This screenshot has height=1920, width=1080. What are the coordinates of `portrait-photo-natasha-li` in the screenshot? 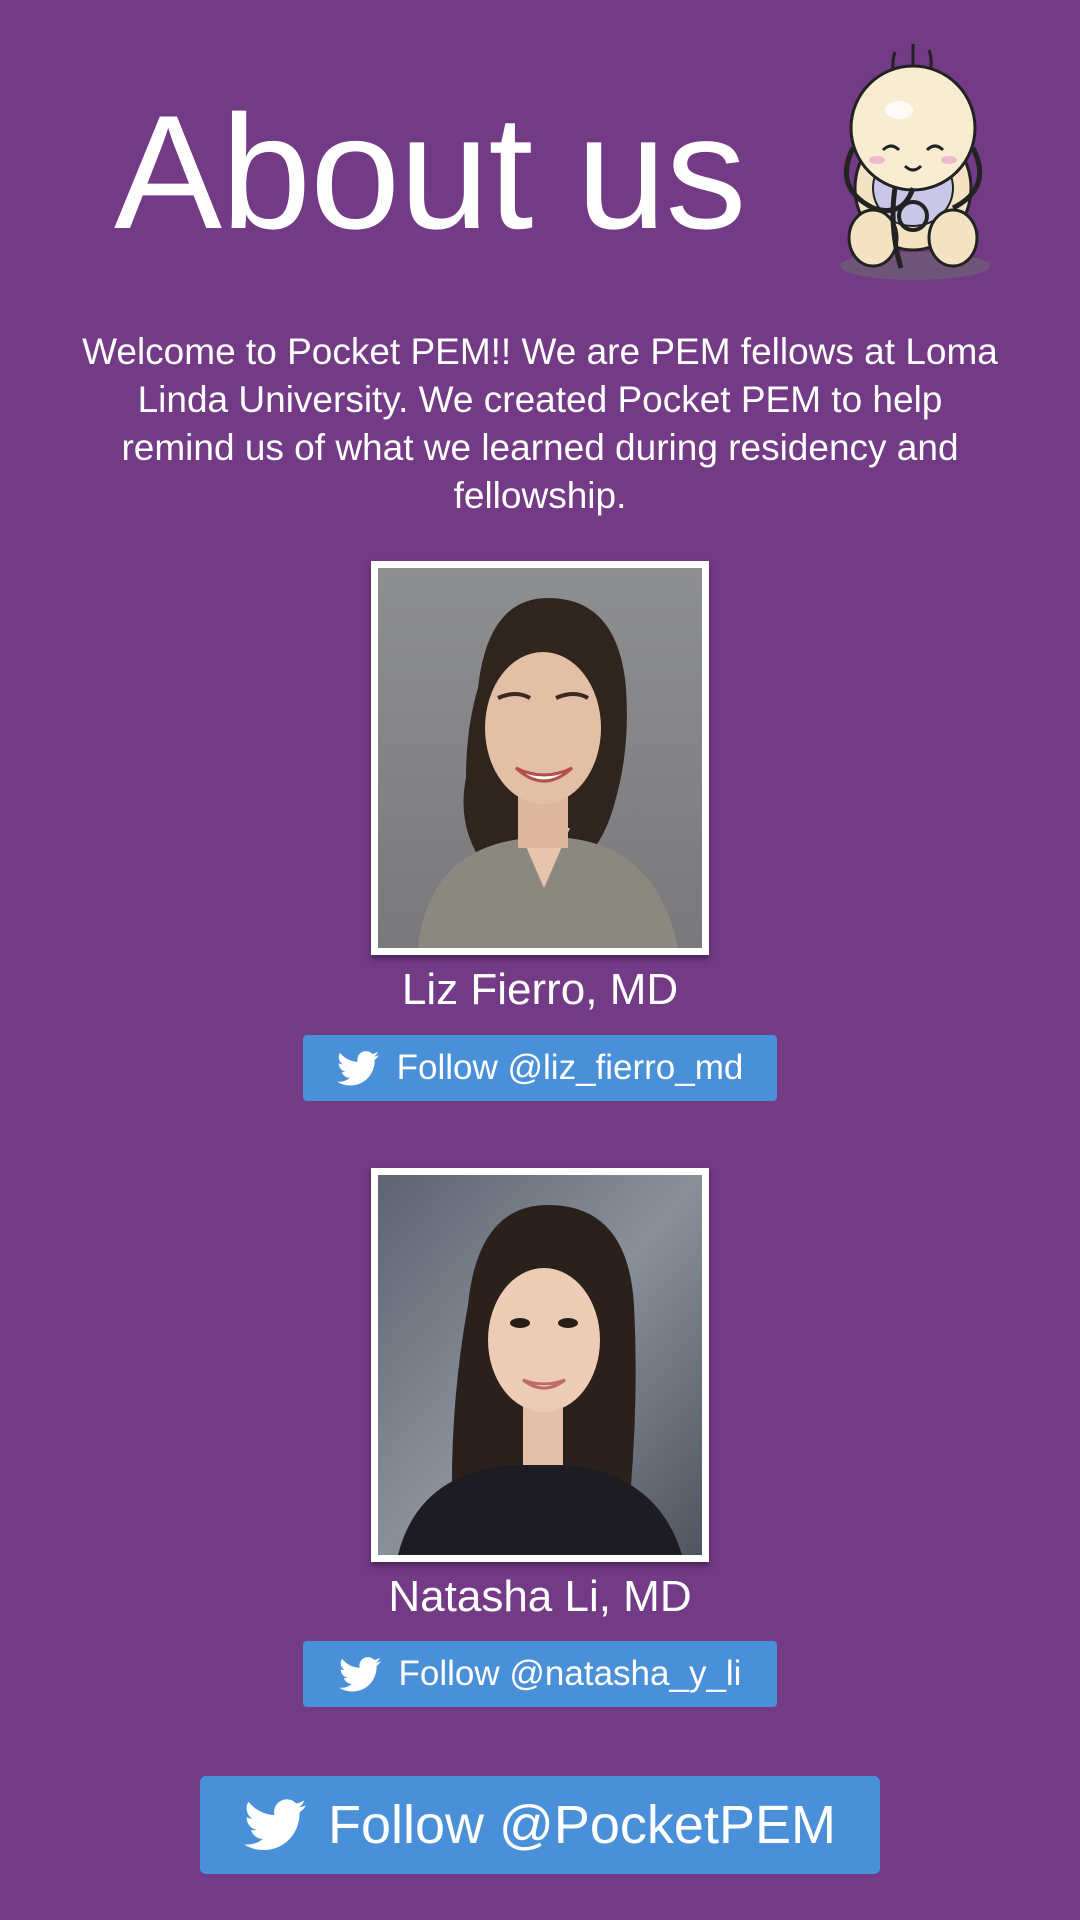 It's located at (540, 1365).